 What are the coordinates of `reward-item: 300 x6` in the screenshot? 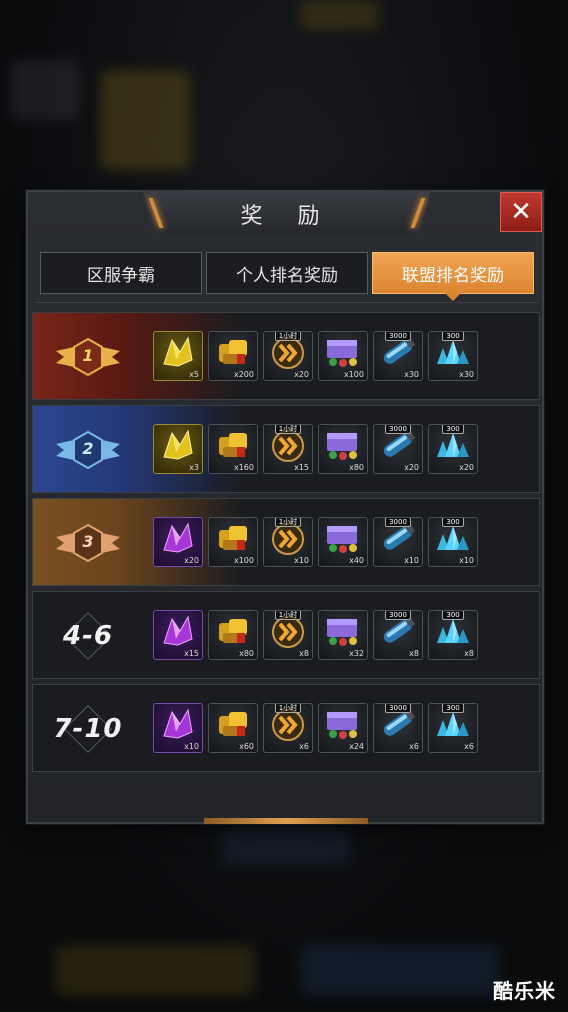 It's located at (453, 728).